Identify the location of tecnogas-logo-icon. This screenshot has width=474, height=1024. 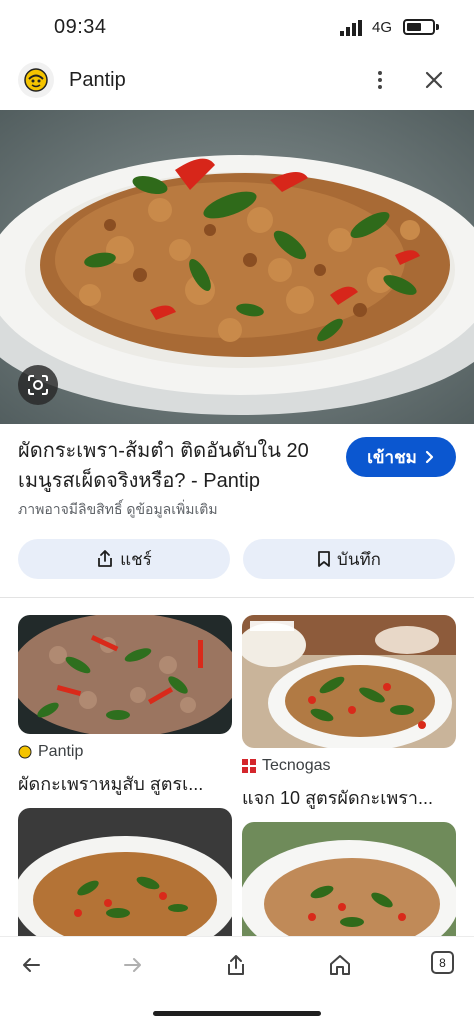
(249, 766).